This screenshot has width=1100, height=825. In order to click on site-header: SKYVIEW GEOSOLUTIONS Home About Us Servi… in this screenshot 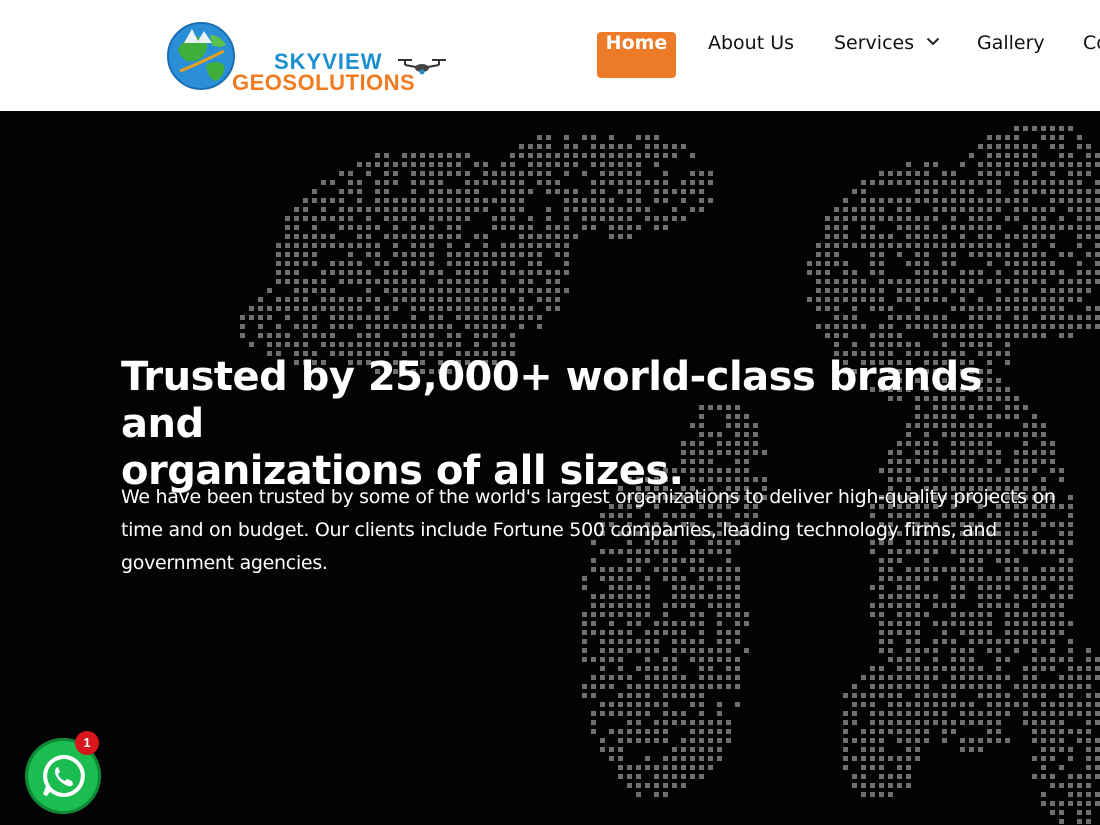, I will do `click(550, 55)`.